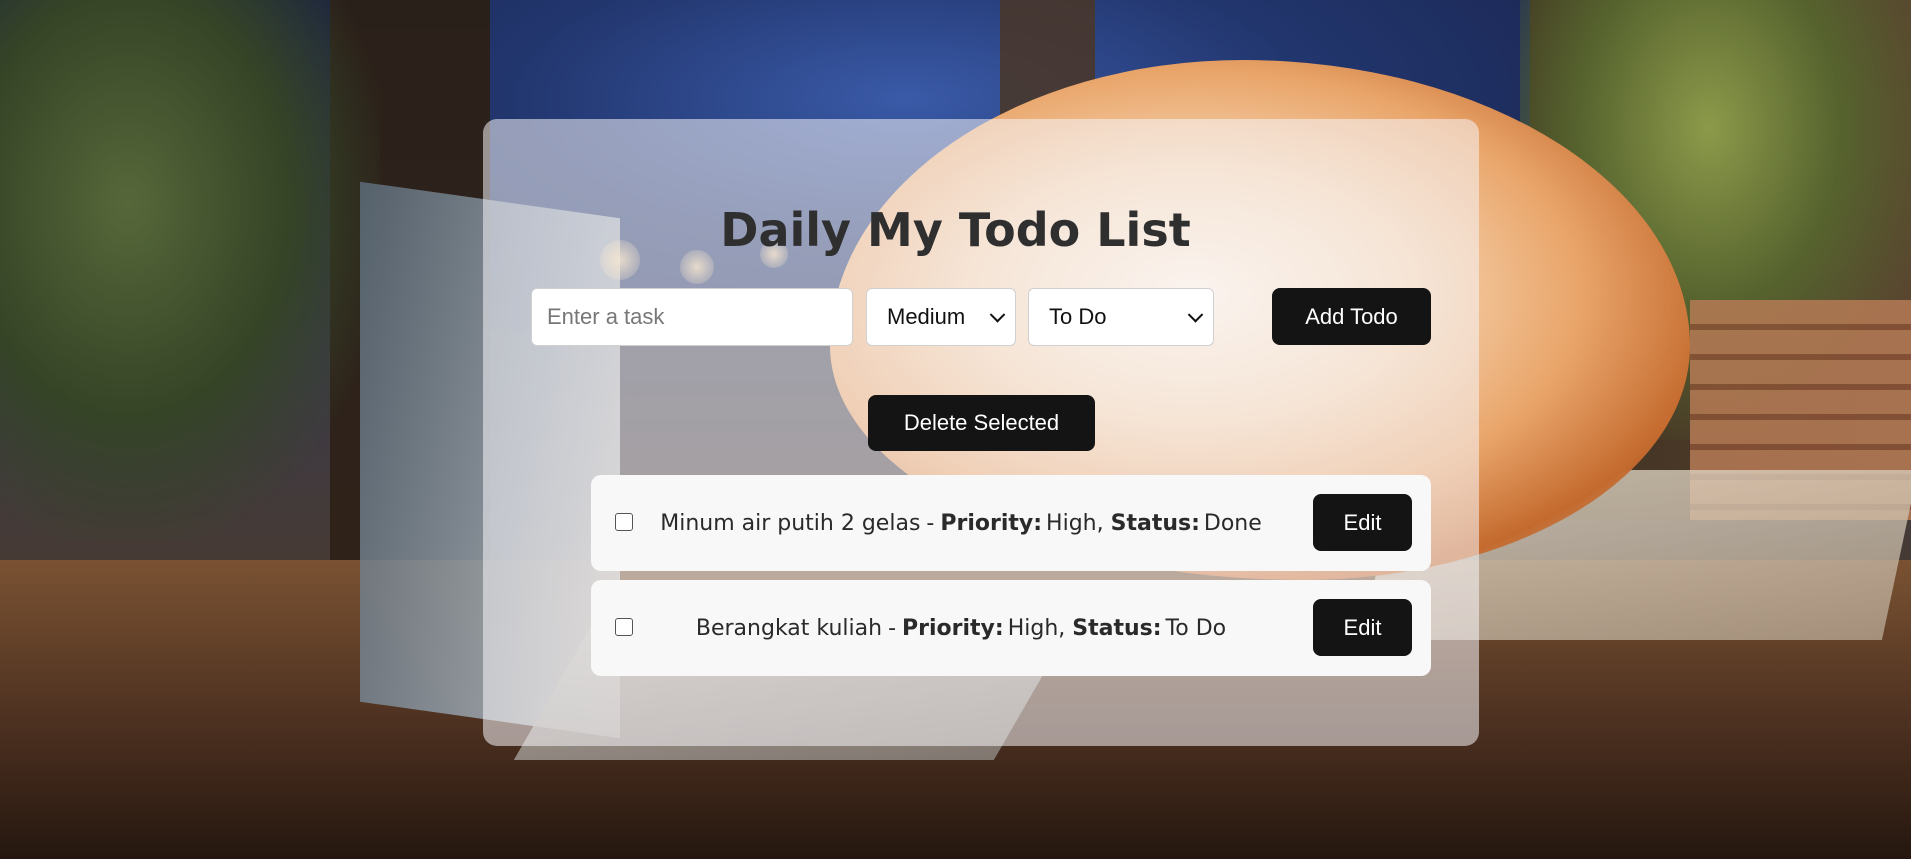 The image size is (1911, 859). What do you see at coordinates (1196, 628) in the screenshot?
I see `todo-status: To Do` at bounding box center [1196, 628].